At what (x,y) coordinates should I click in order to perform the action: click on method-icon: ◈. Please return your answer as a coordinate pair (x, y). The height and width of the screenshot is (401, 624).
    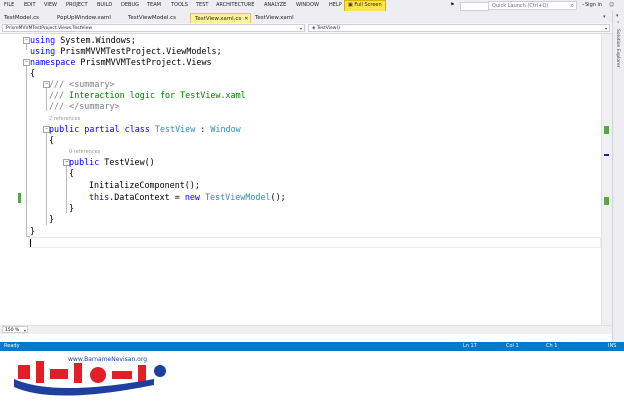
    Looking at the image, I should click on (314, 28).